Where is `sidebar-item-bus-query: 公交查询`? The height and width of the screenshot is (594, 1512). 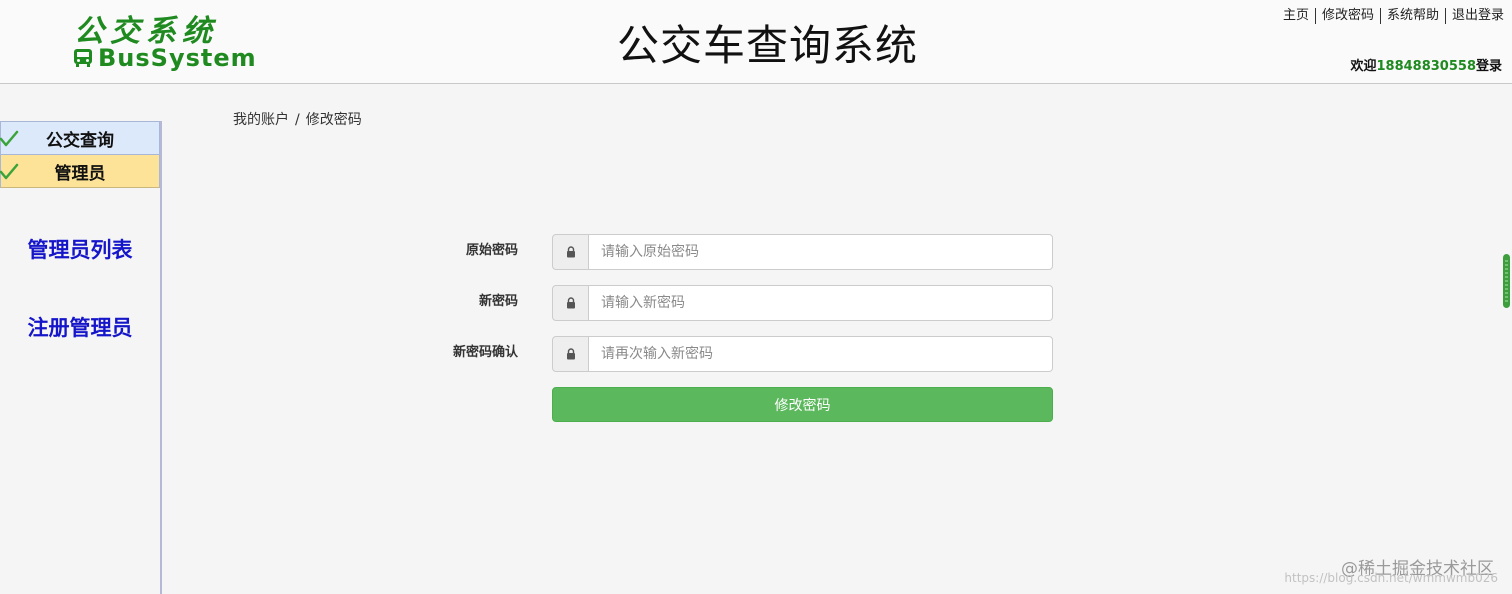
sidebar-item-bus-query: 公交查询 is located at coordinates (80, 138).